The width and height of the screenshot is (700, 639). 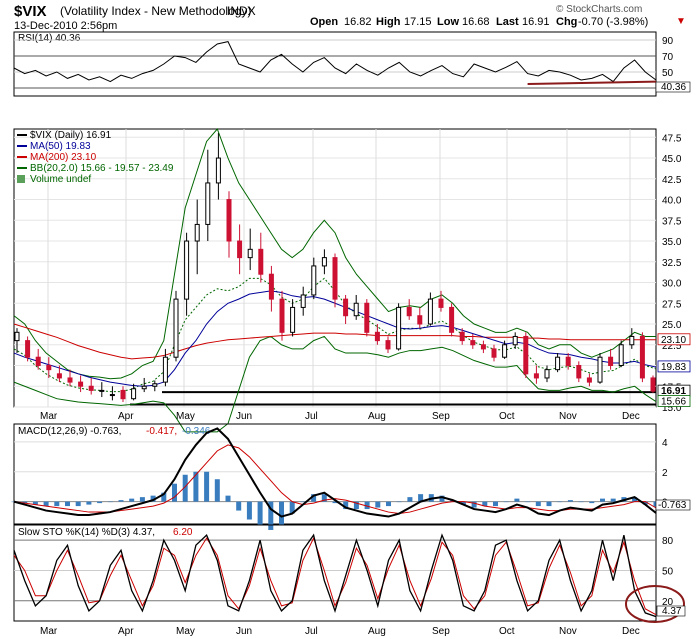 What do you see at coordinates (673, 402) in the screenshot?
I see `bb-lower-tag-text: 15.66` at bounding box center [673, 402].